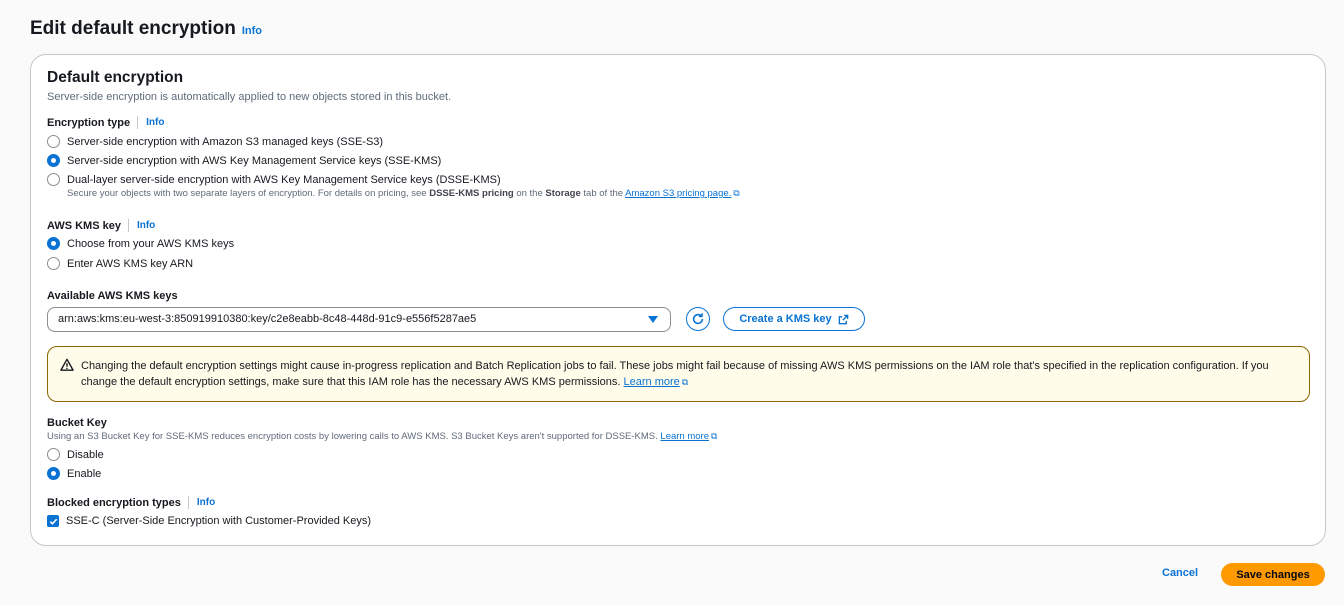 This screenshot has height=605, width=1344. Describe the element at coordinates (106, 122) in the screenshot. I see `encryption-type-label: Encryption type Info` at that location.